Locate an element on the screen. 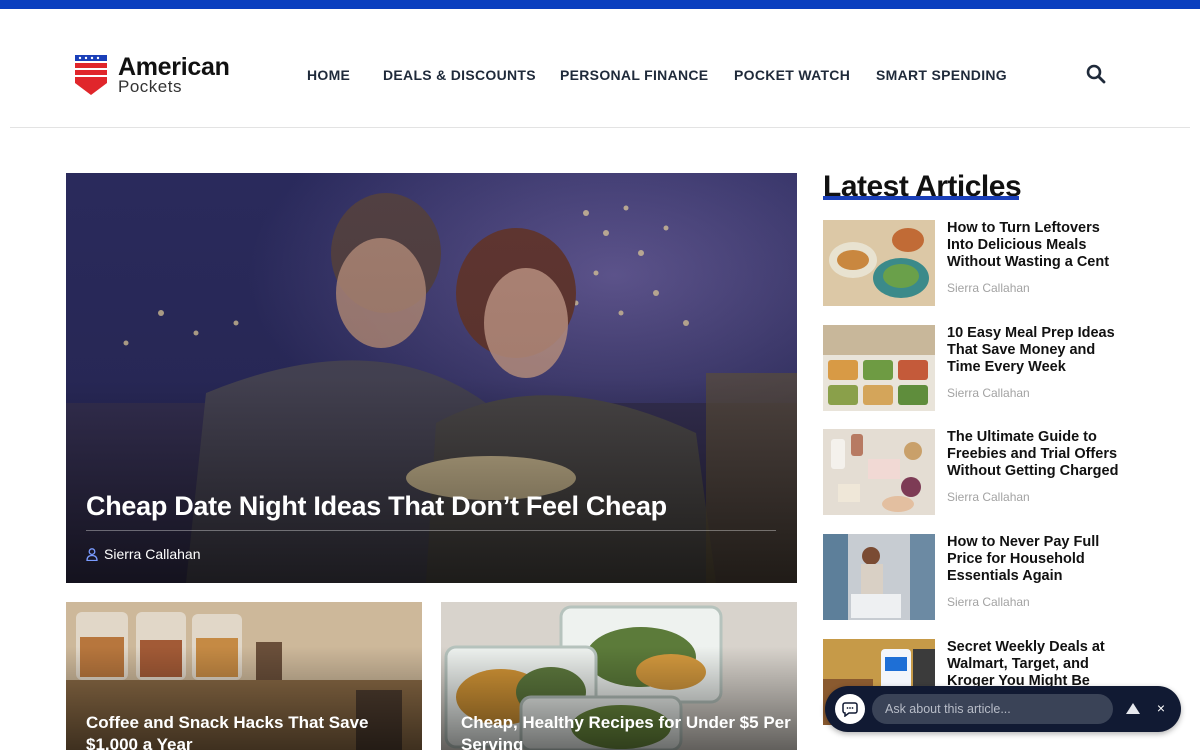 The image size is (1200, 750). chat-input is located at coordinates (992, 709).